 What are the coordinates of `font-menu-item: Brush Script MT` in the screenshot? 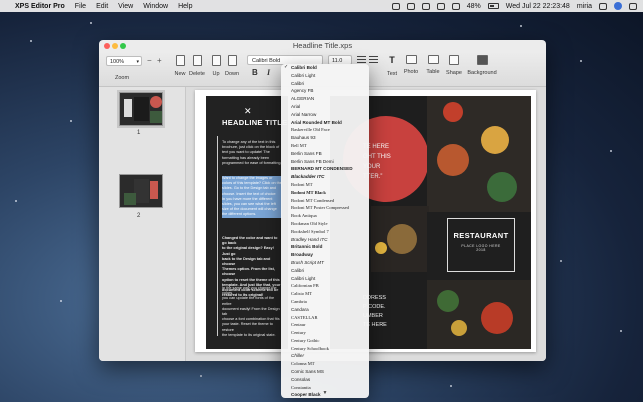 It's located at (325, 263).